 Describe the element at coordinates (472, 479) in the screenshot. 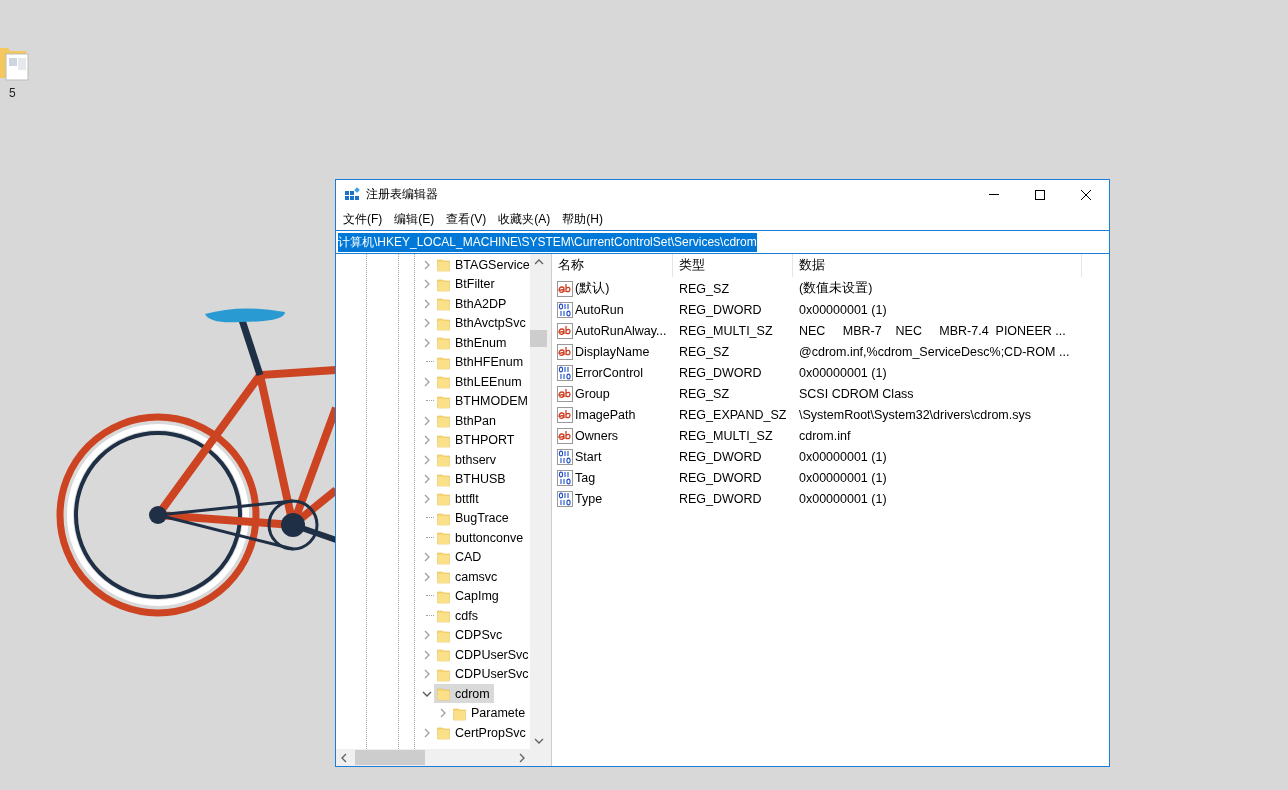

I see `tree-item: BTHUSB` at that location.